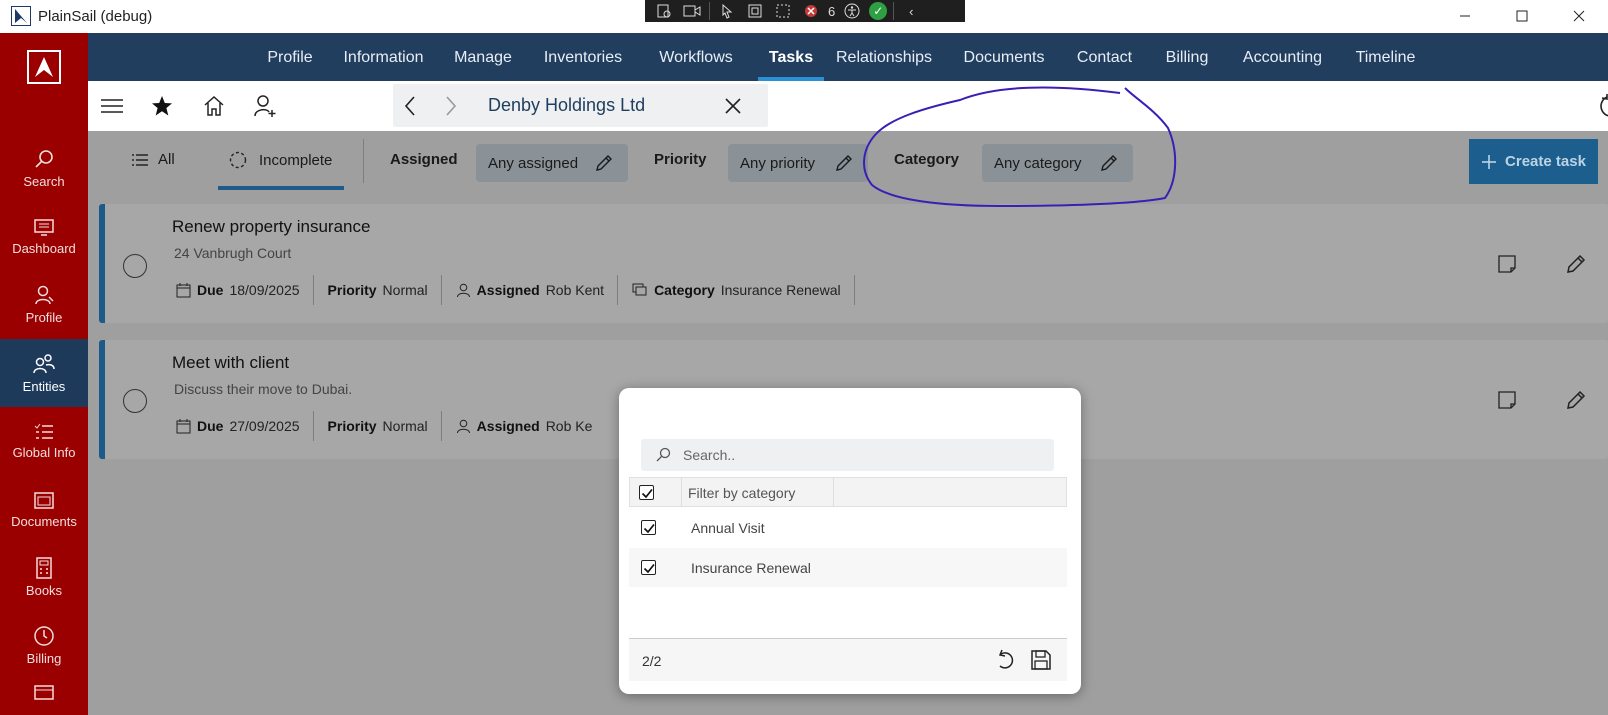 The image size is (1608, 715). I want to click on frame-icon, so click(755, 11).